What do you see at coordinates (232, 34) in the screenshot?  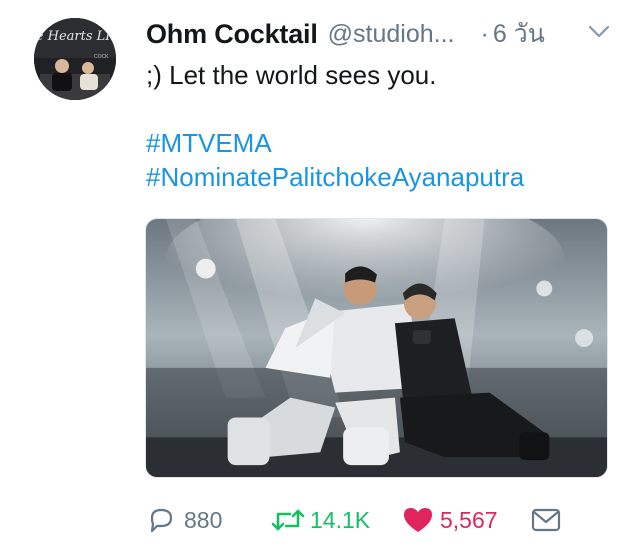 I see `author-name: Ohm Cocktail` at bounding box center [232, 34].